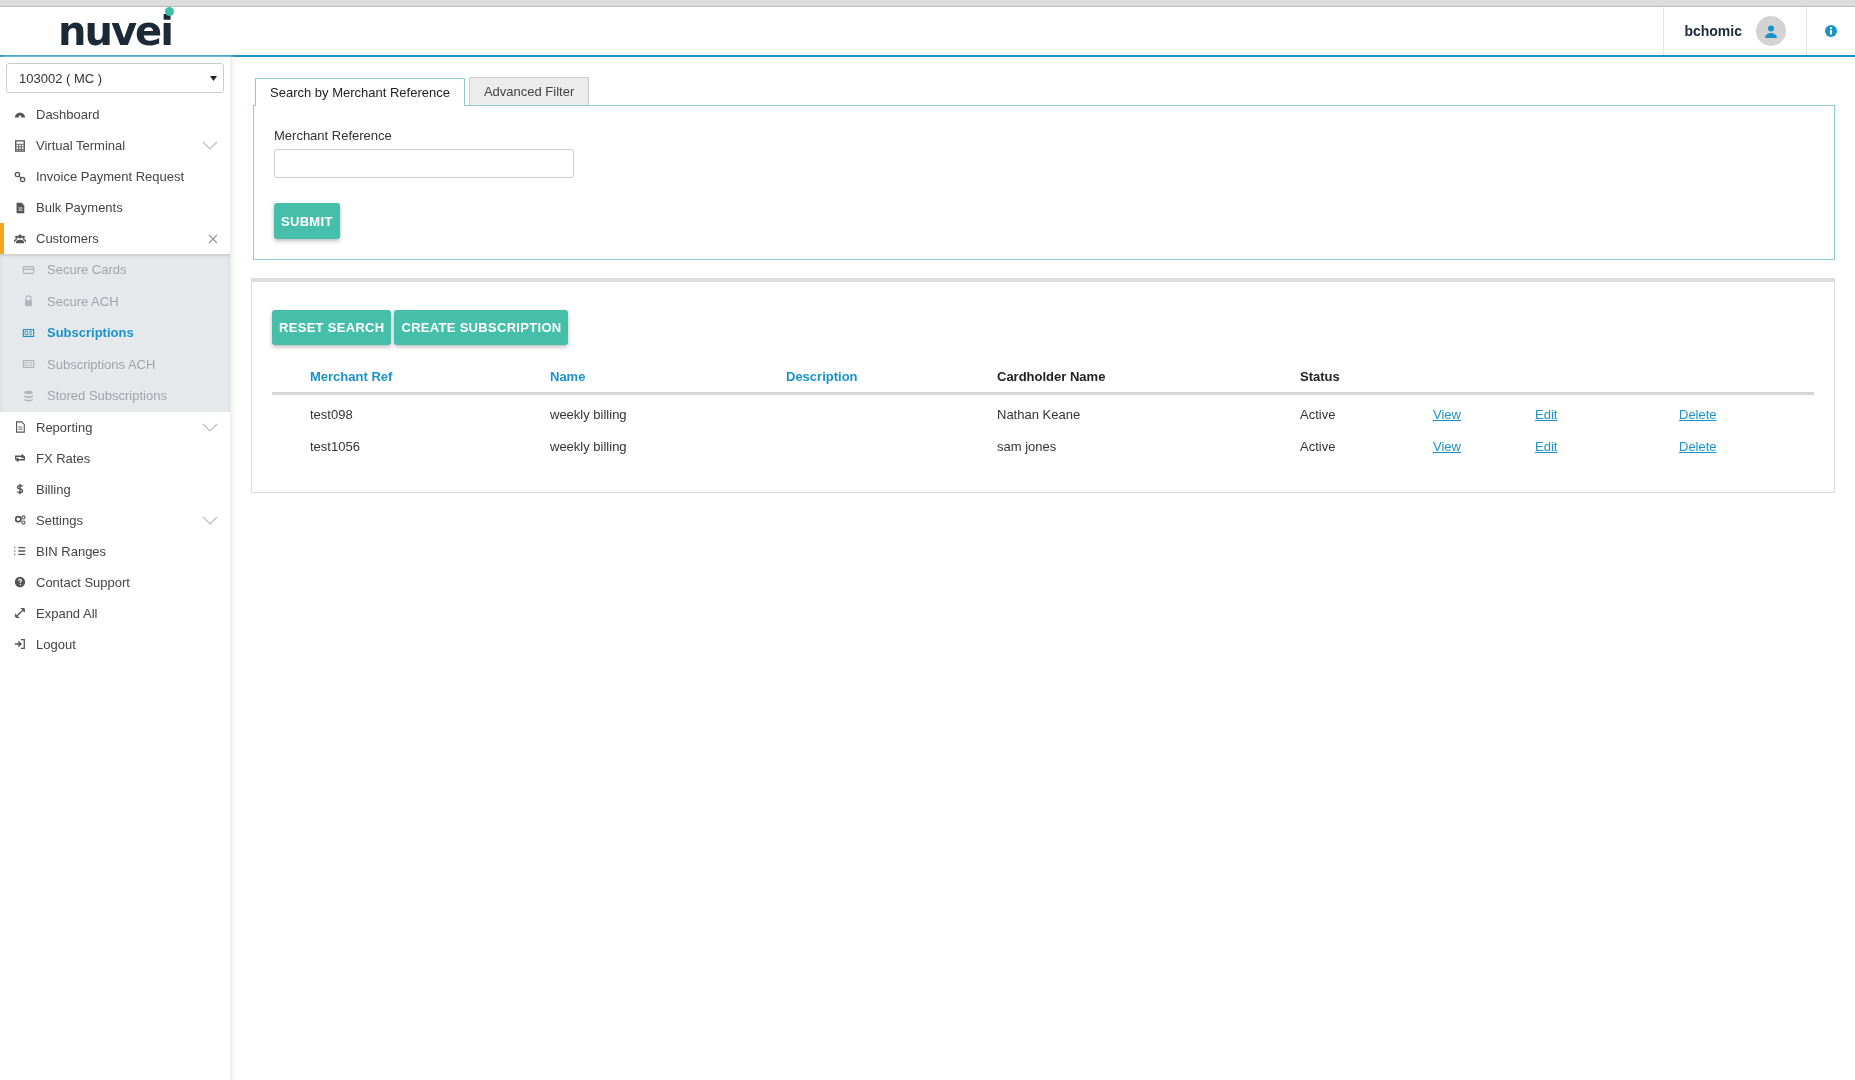 The height and width of the screenshot is (1080, 1855). I want to click on sidebar-item: BIN Ranges, so click(115, 551).